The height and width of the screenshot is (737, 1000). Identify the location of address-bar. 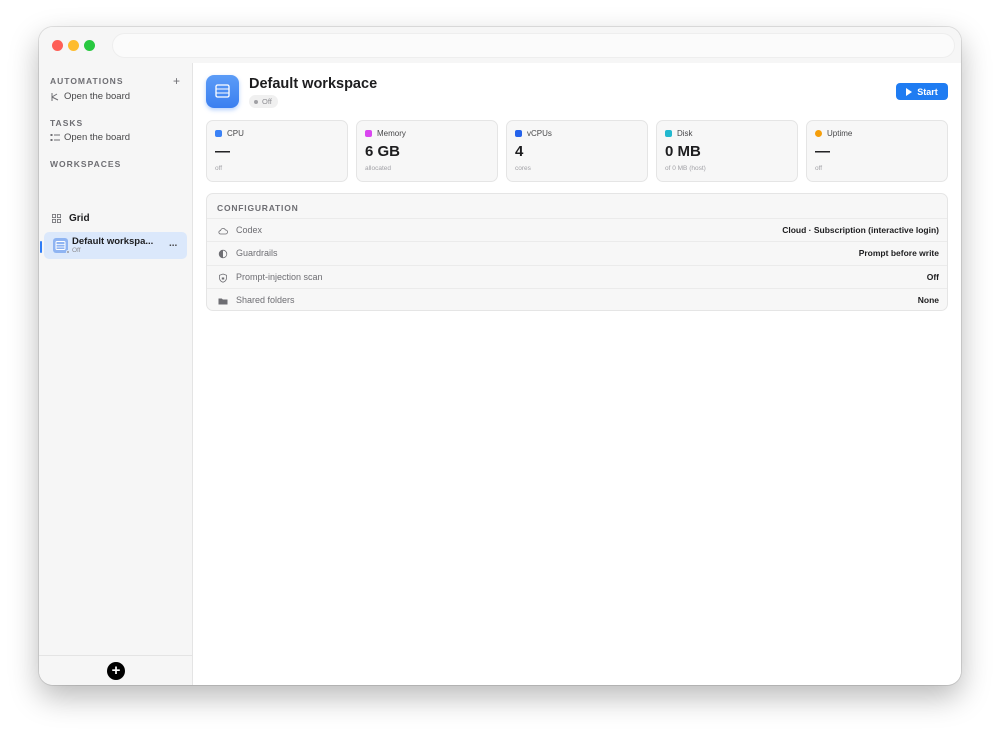
(533, 45).